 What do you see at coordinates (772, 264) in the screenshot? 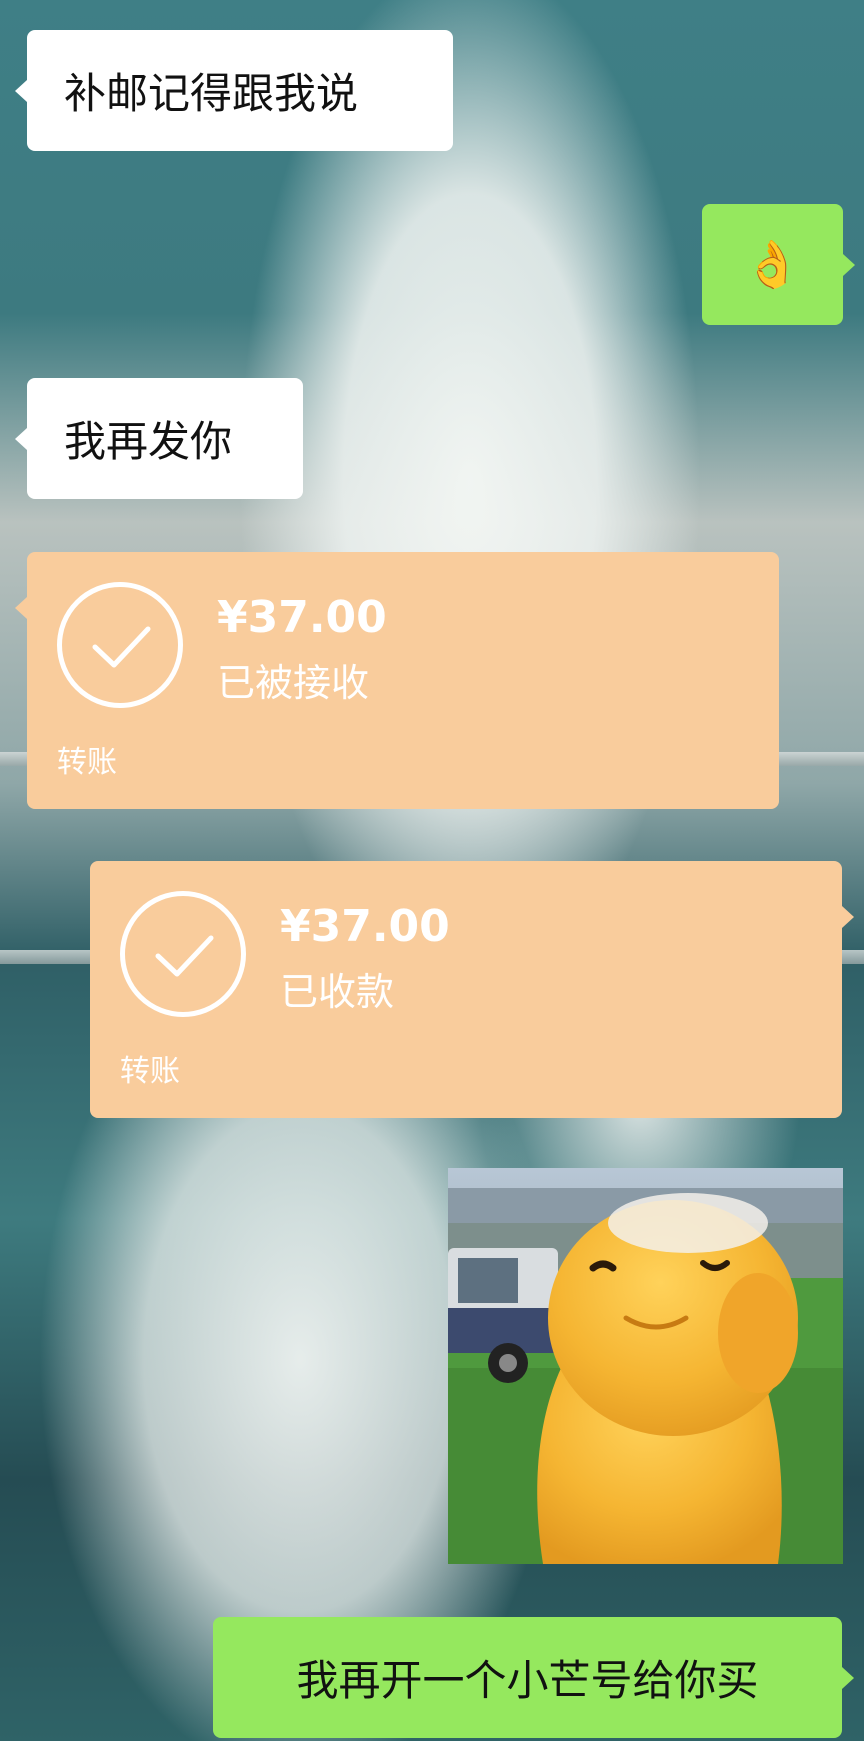
I see `ok-hand-icon: 👌` at bounding box center [772, 264].